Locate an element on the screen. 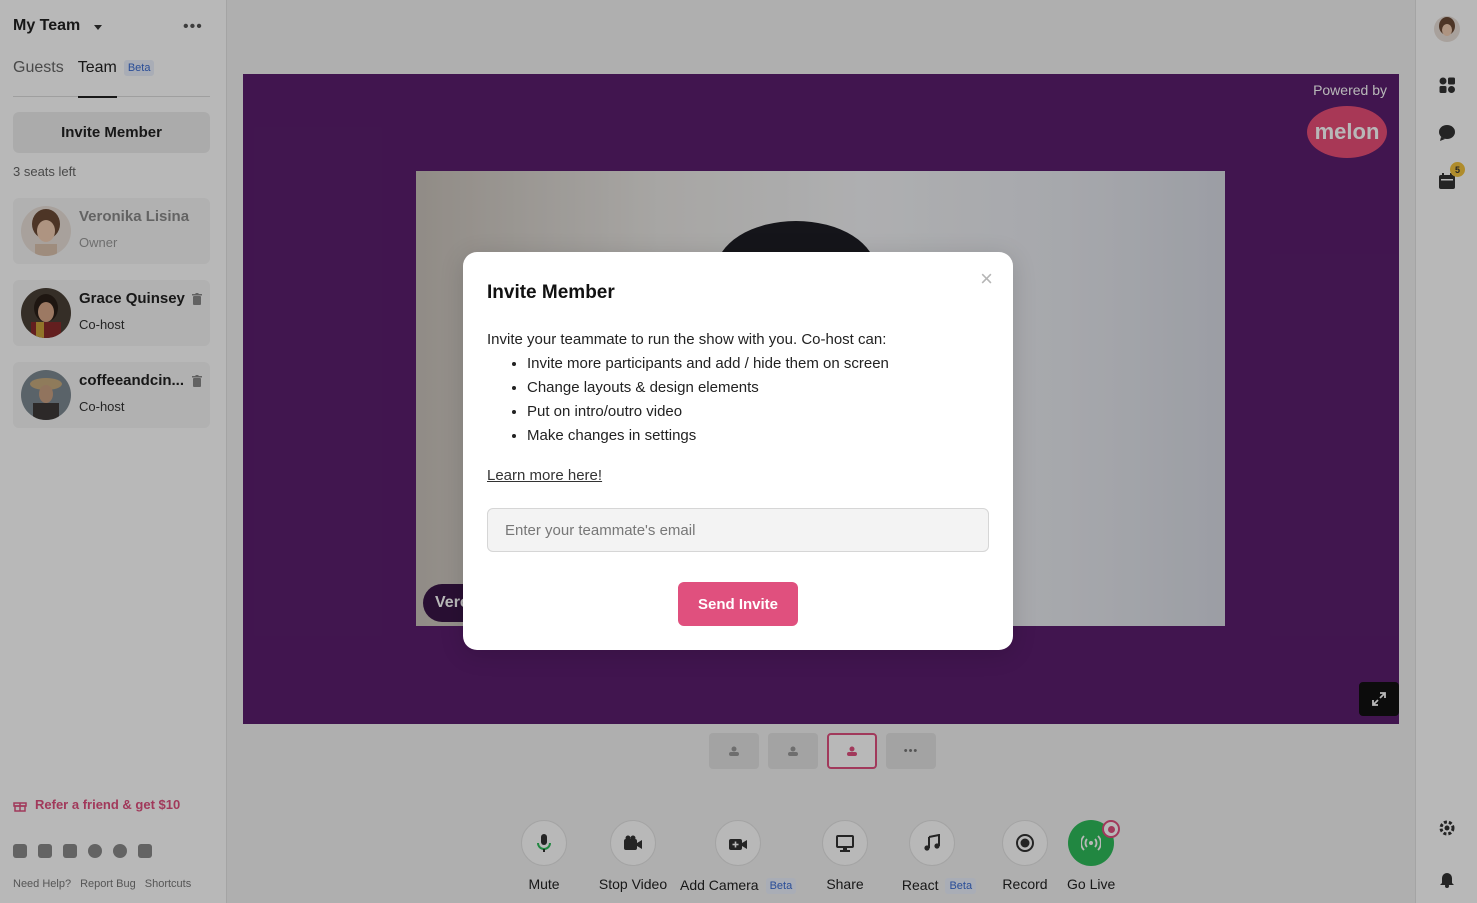 This screenshot has height=903, width=1477. close-icon: × is located at coordinates (986, 279).